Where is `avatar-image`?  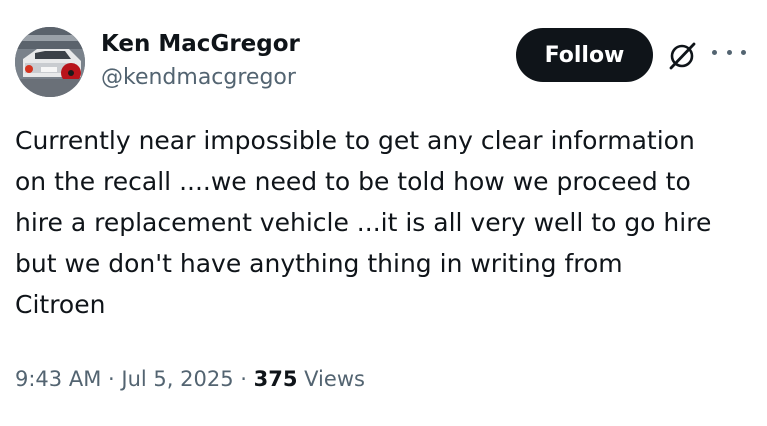
avatar-image is located at coordinates (50, 62).